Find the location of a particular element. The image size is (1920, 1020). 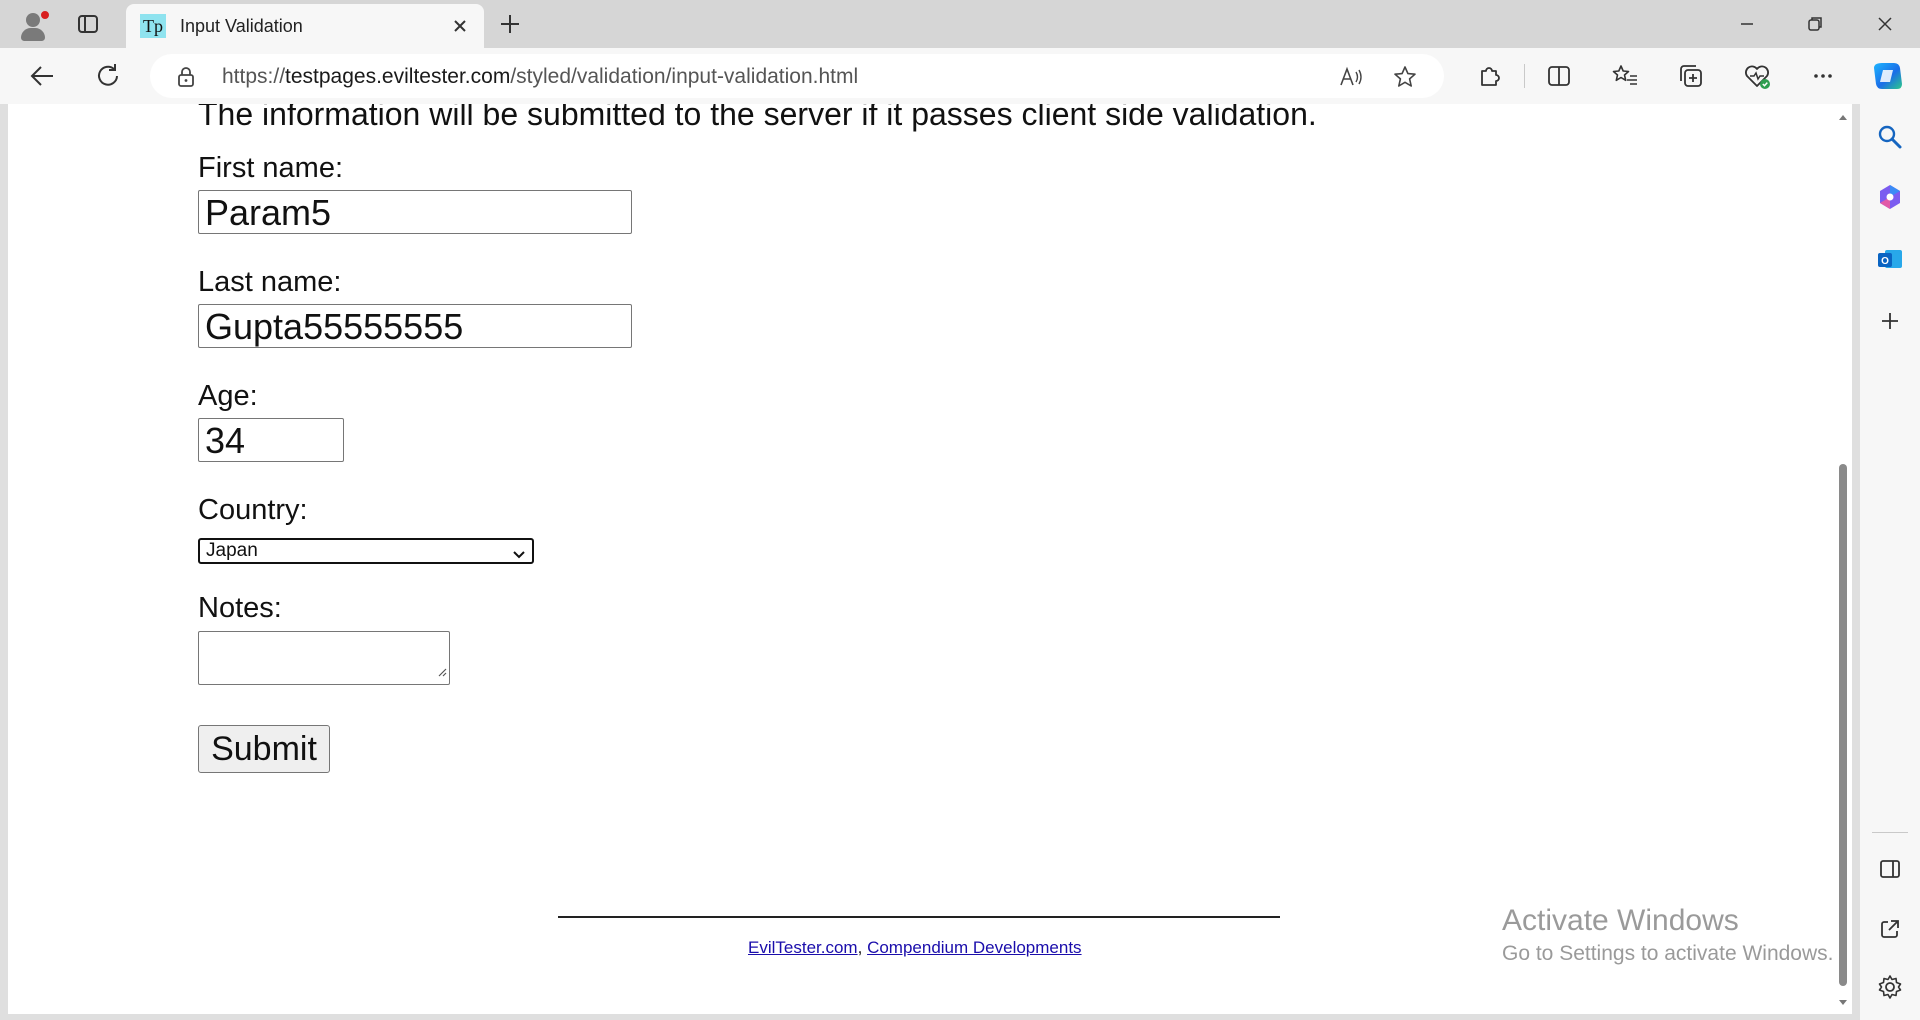

new-tab-icon is located at coordinates (510, 24).